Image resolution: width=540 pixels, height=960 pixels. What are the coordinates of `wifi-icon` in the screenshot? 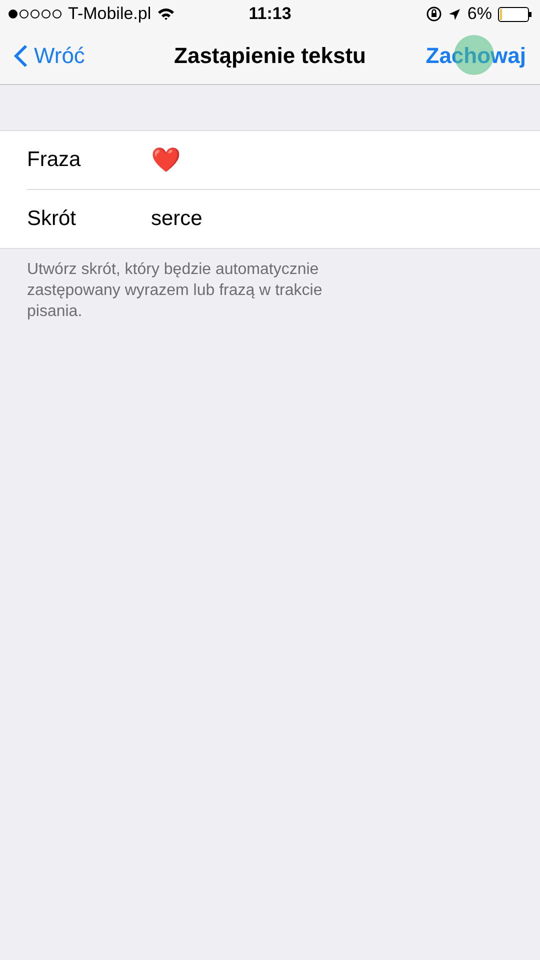 It's located at (166, 14).